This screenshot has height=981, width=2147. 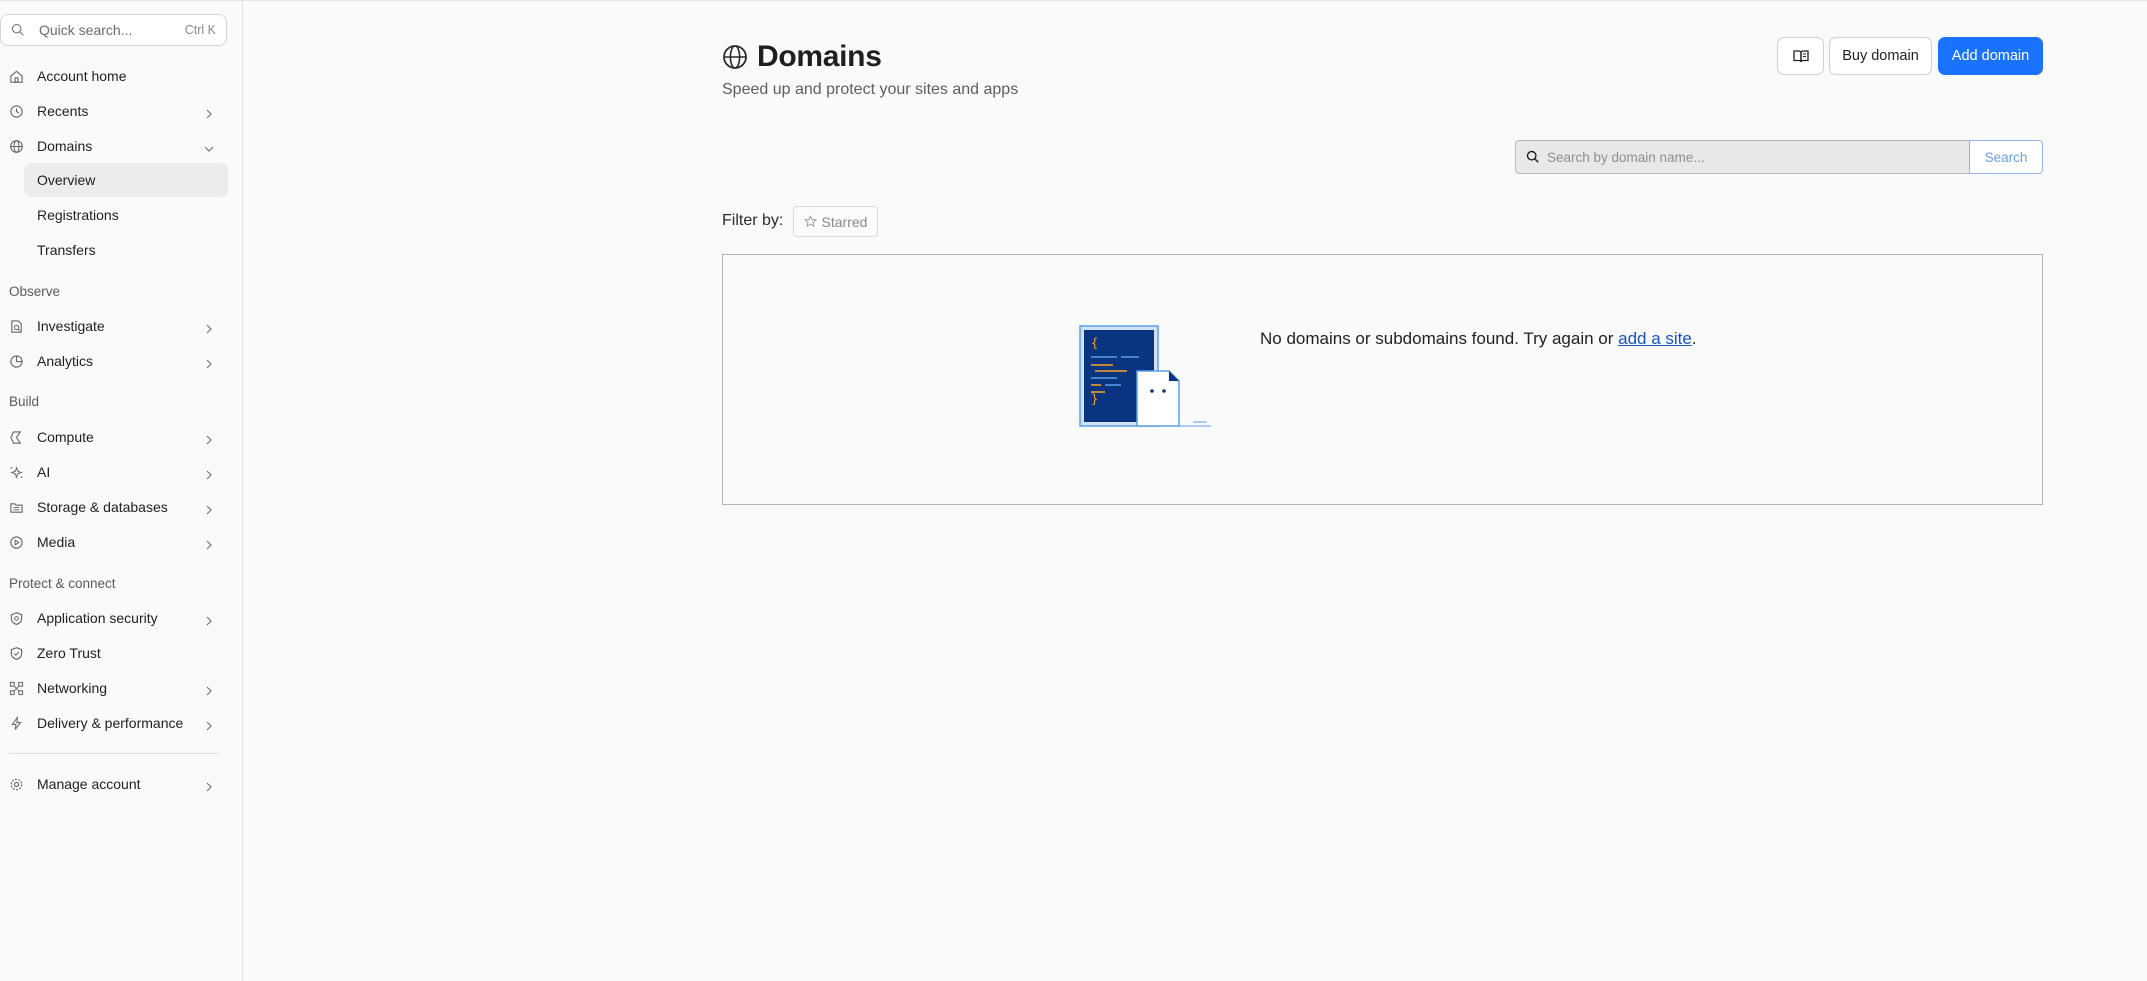 I want to click on sidebar-item-manage-account: Manage account, so click(x=114, y=784).